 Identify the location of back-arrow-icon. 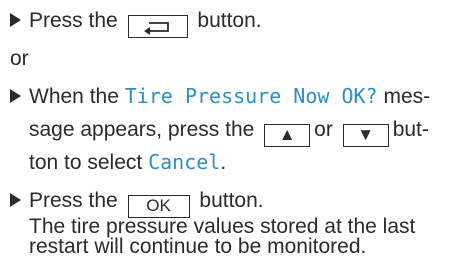
(156, 28).